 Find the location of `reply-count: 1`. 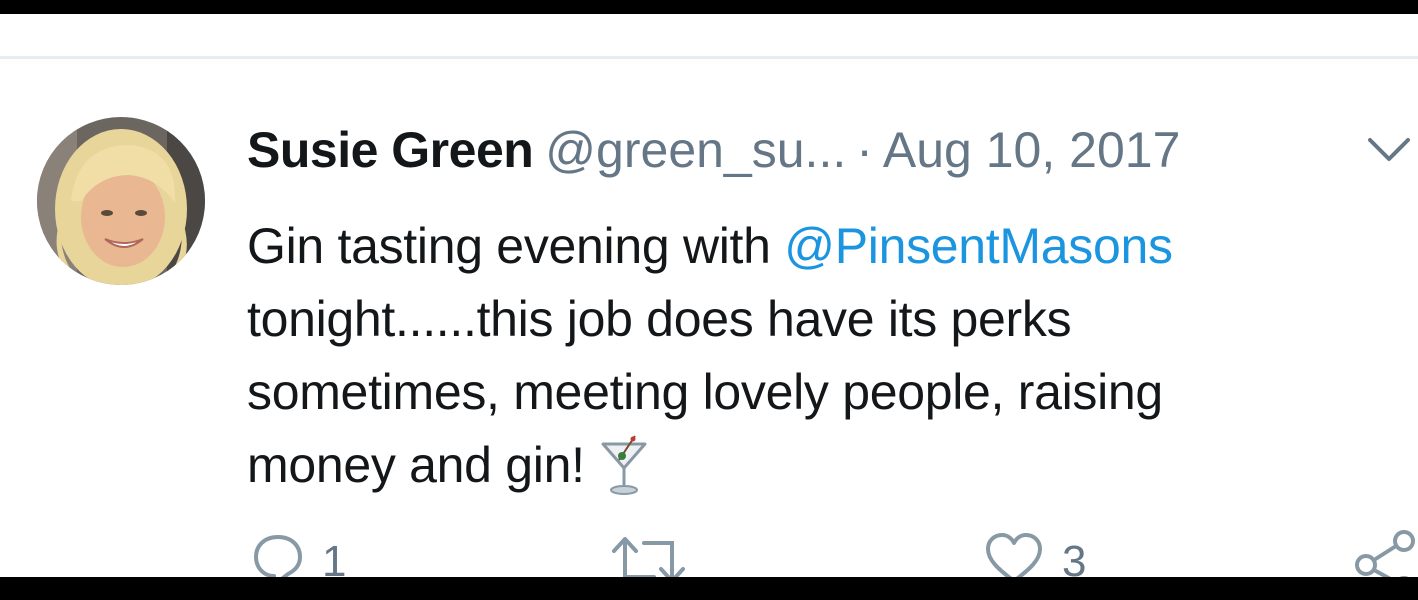

reply-count: 1 is located at coordinates (334, 557).